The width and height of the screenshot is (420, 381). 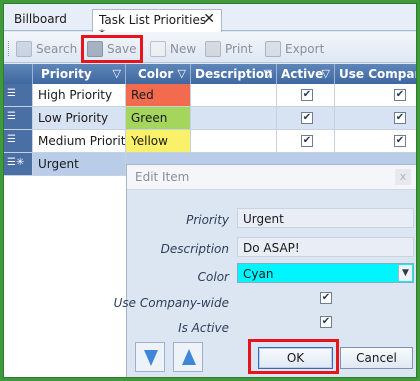 I want to click on column-header-active: Active ▽, so click(x=306, y=74).